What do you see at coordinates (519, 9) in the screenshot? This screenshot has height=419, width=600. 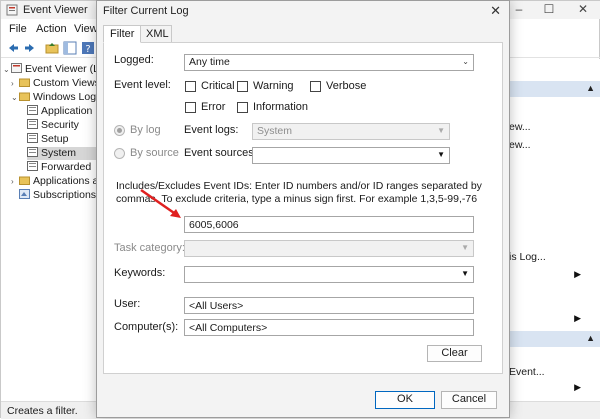 I see `minimize-icon: –` at bounding box center [519, 9].